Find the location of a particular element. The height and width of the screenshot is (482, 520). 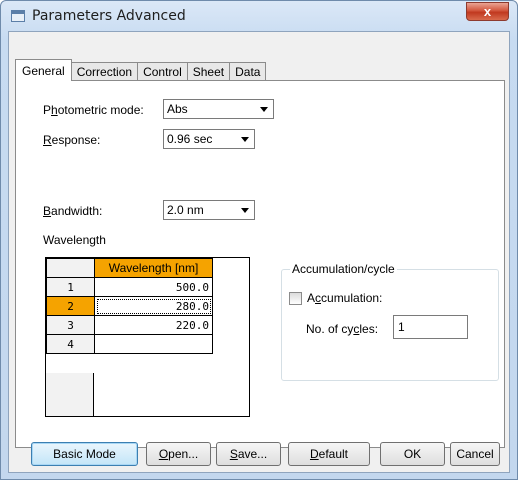

ok-button: OK is located at coordinates (412, 454).